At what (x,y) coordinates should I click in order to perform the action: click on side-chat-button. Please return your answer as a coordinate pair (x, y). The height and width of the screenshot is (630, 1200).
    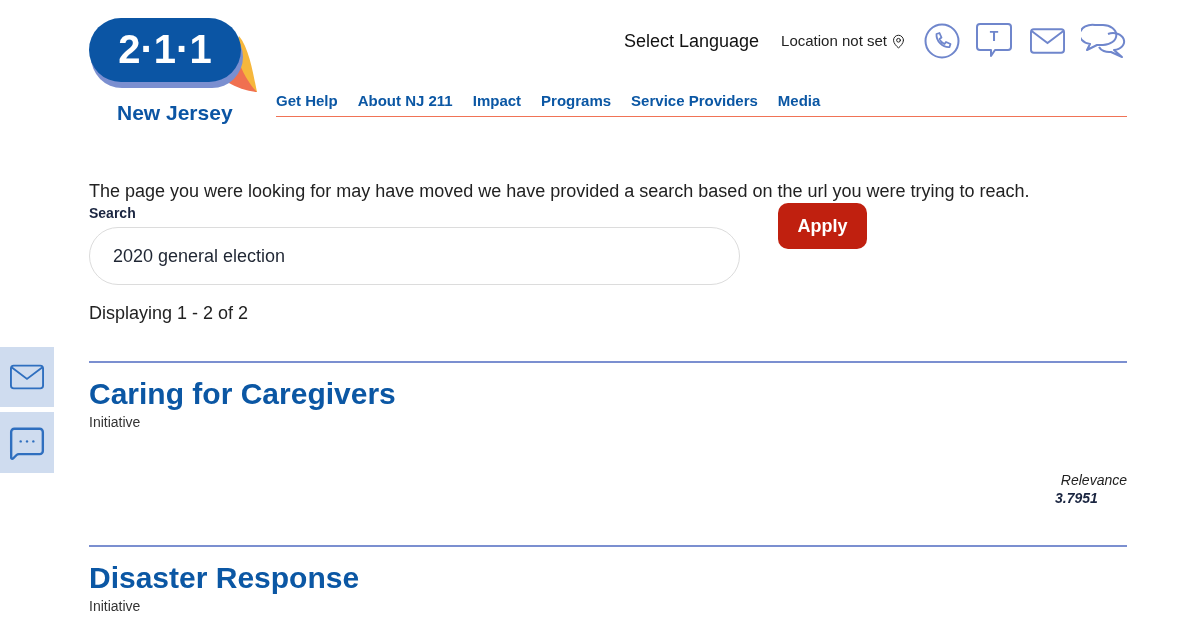
    Looking at the image, I should click on (27, 442).